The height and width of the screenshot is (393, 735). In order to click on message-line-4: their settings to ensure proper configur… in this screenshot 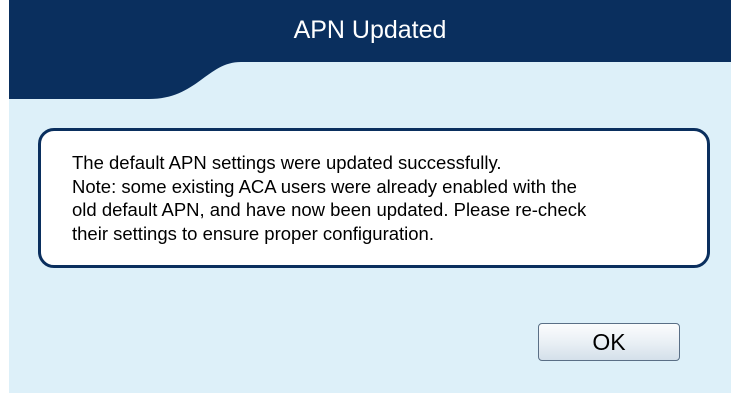, I will do `click(253, 233)`.